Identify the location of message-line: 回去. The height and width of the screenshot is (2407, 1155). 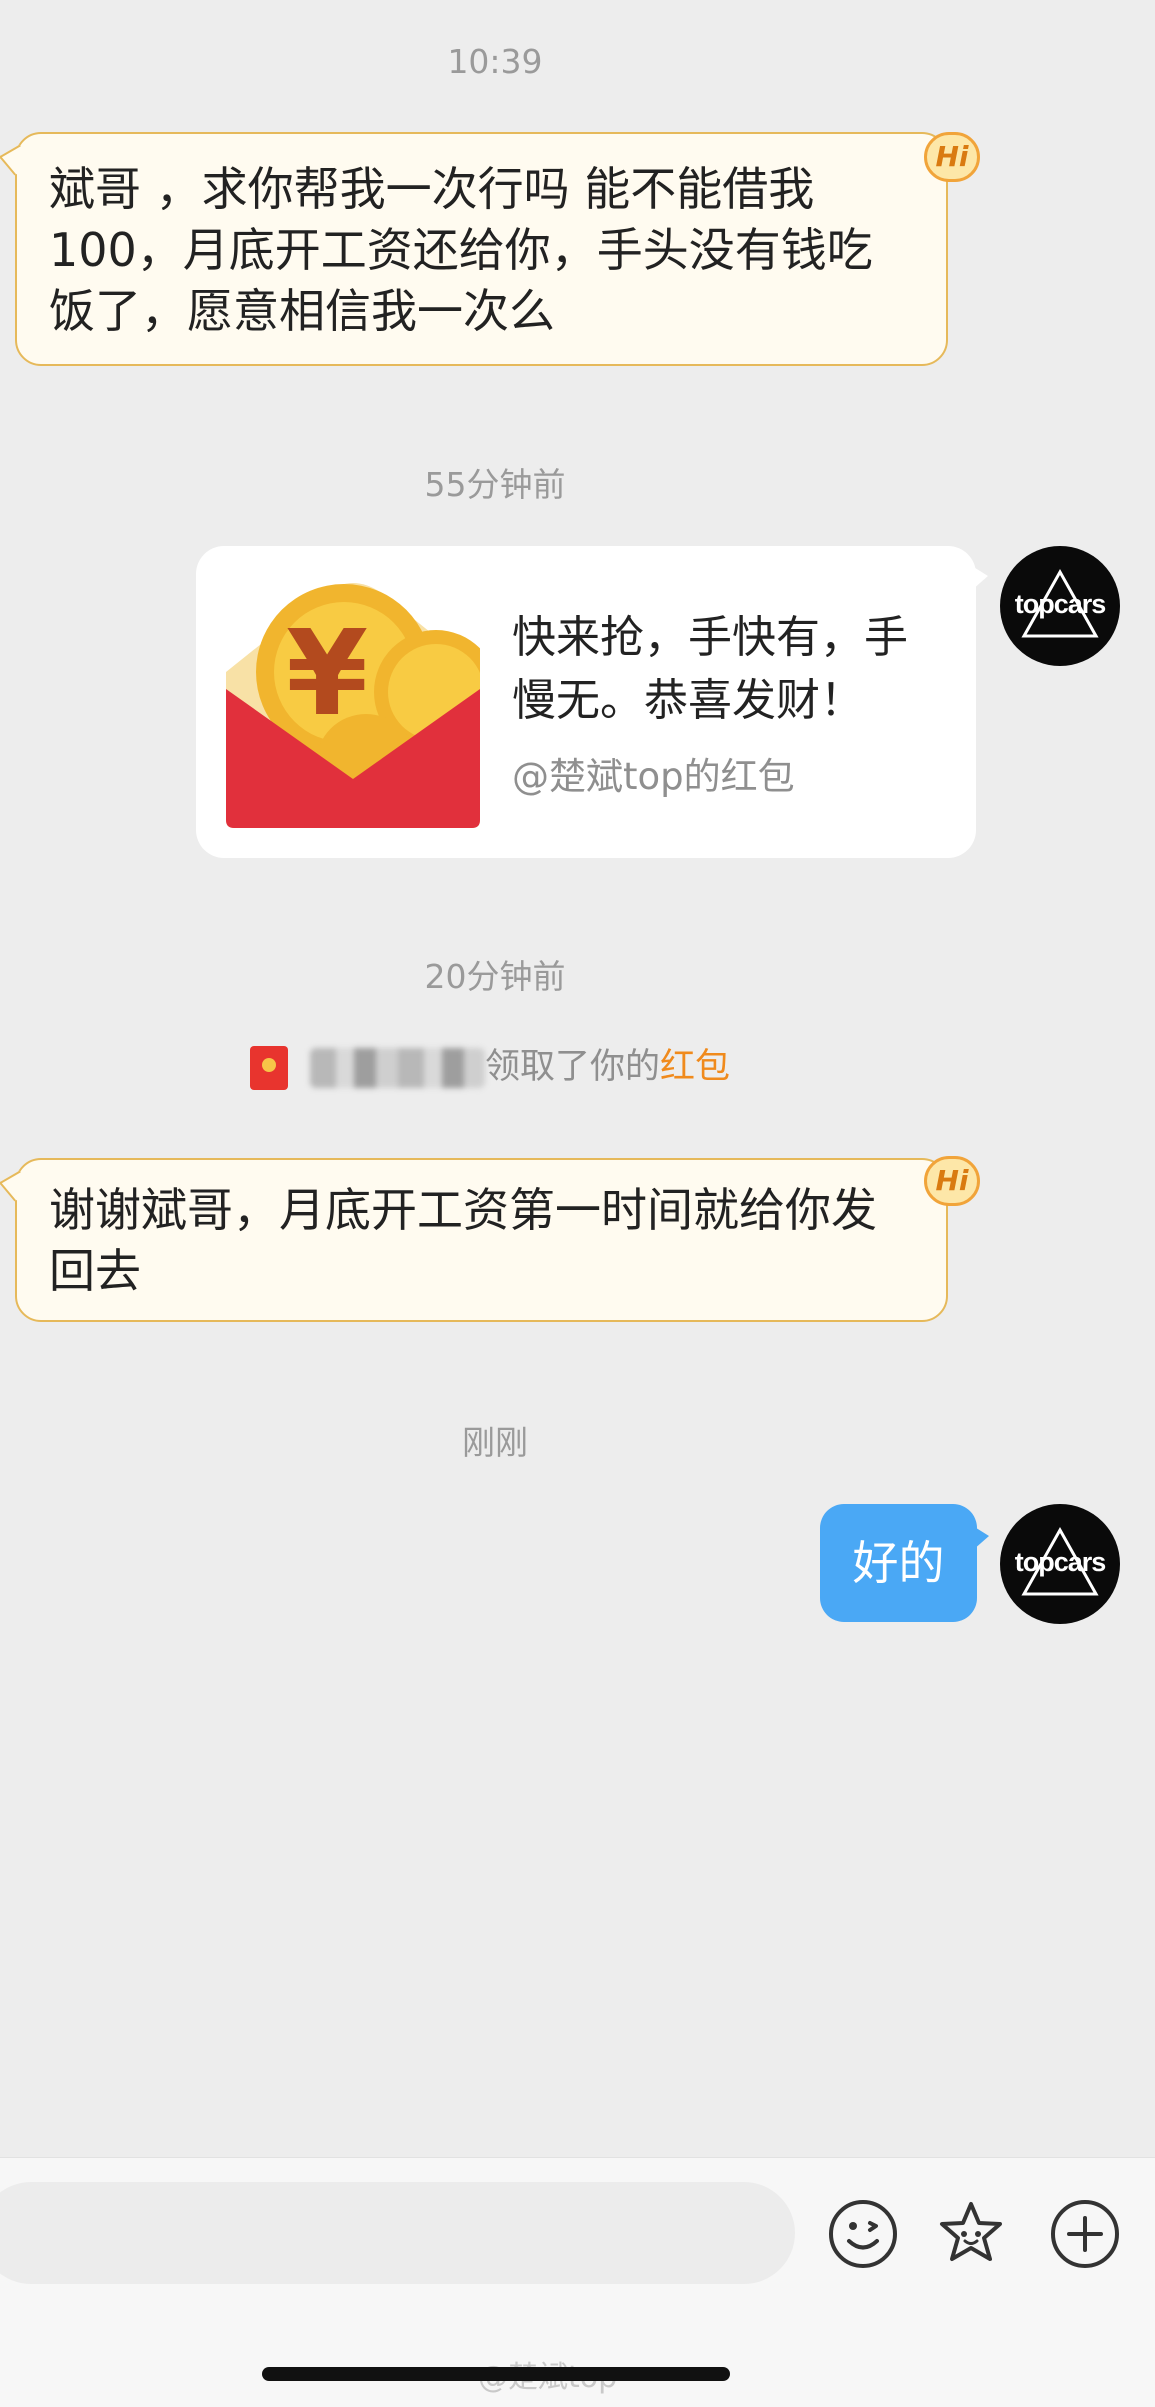
(95, 1271).